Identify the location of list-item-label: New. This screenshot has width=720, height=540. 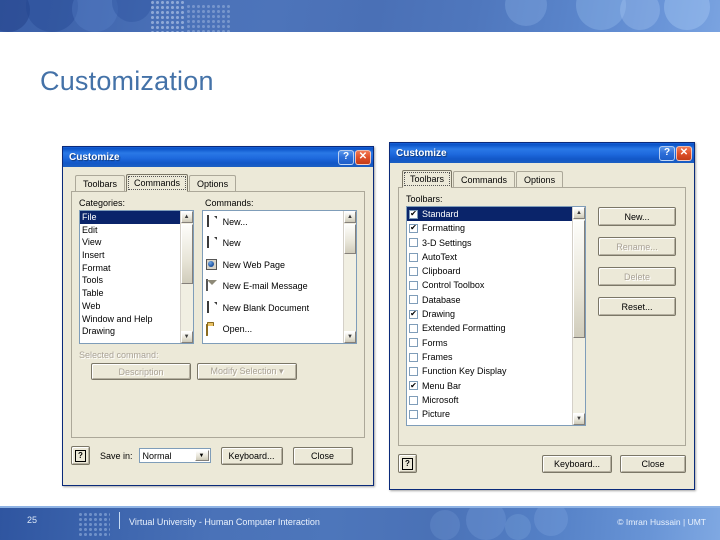
(231, 243).